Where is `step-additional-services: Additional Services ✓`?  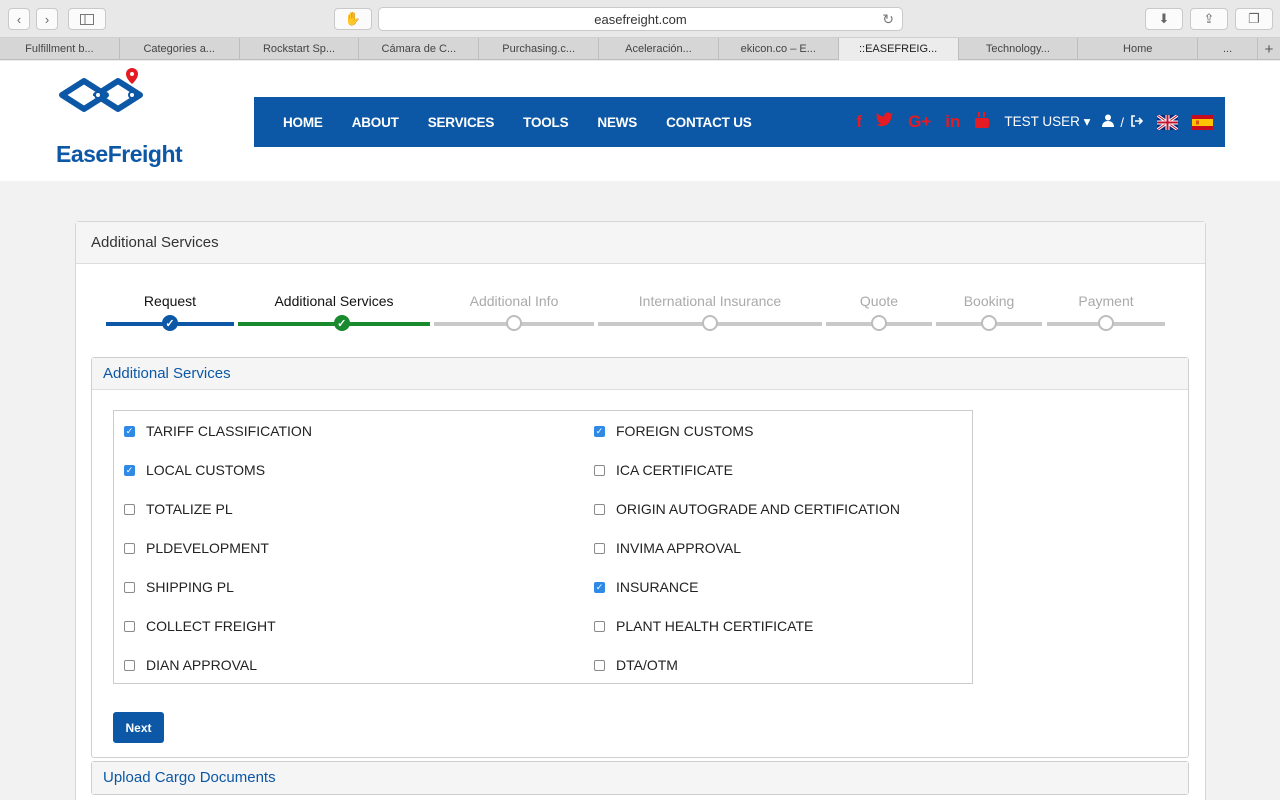 step-additional-services: Additional Services ✓ is located at coordinates (334, 309).